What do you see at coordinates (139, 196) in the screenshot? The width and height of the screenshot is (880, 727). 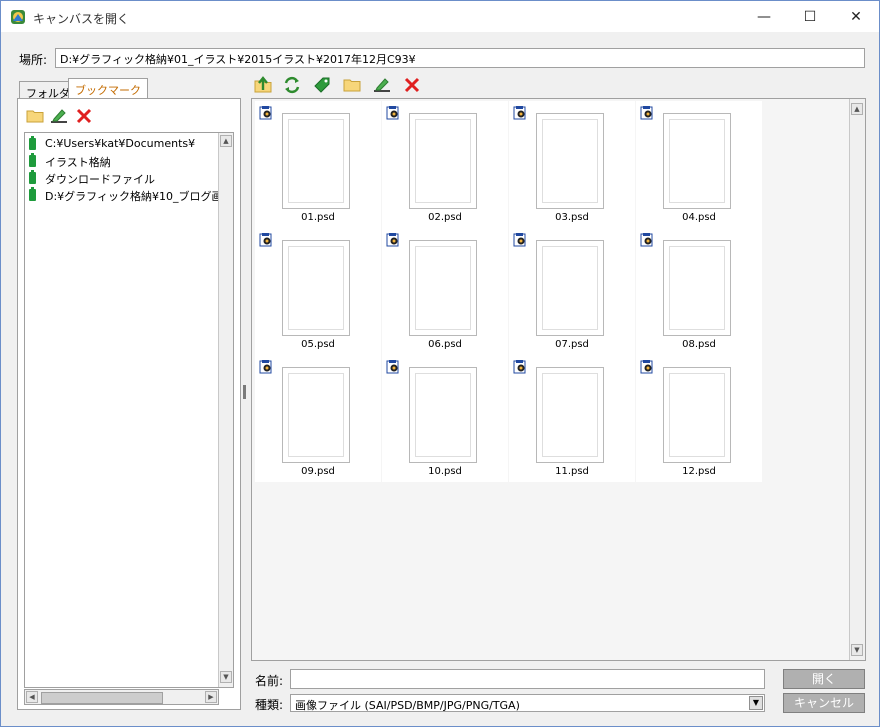 I see `bookmark-label: D:¥グラフィック格納¥10_ブログ画像` at bounding box center [139, 196].